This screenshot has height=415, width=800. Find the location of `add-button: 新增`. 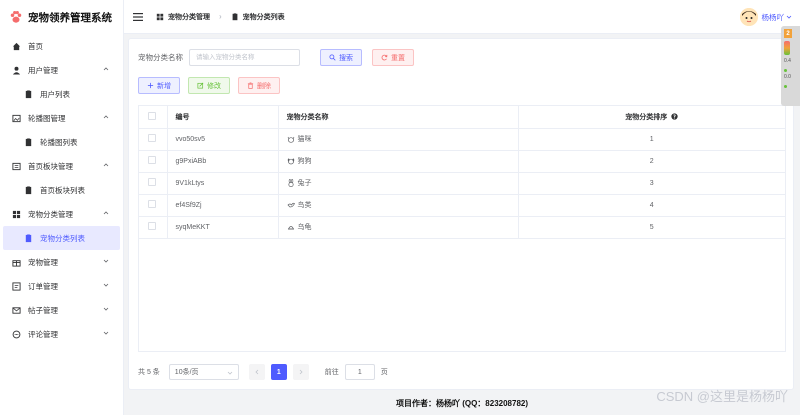

add-button: 新增 is located at coordinates (159, 85).